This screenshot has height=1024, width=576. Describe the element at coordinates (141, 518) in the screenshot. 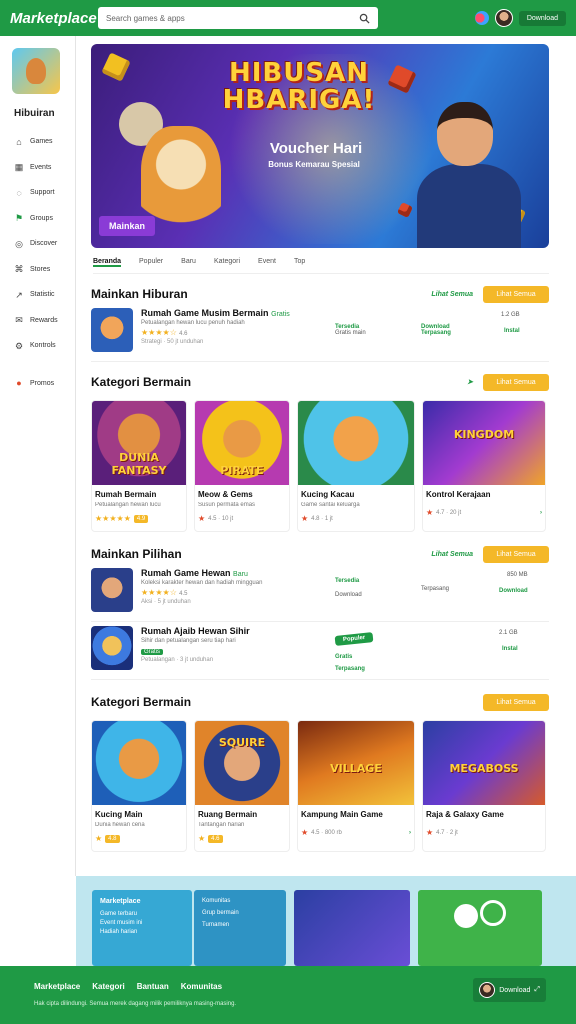

I see `rating-badge: 4.9` at that location.